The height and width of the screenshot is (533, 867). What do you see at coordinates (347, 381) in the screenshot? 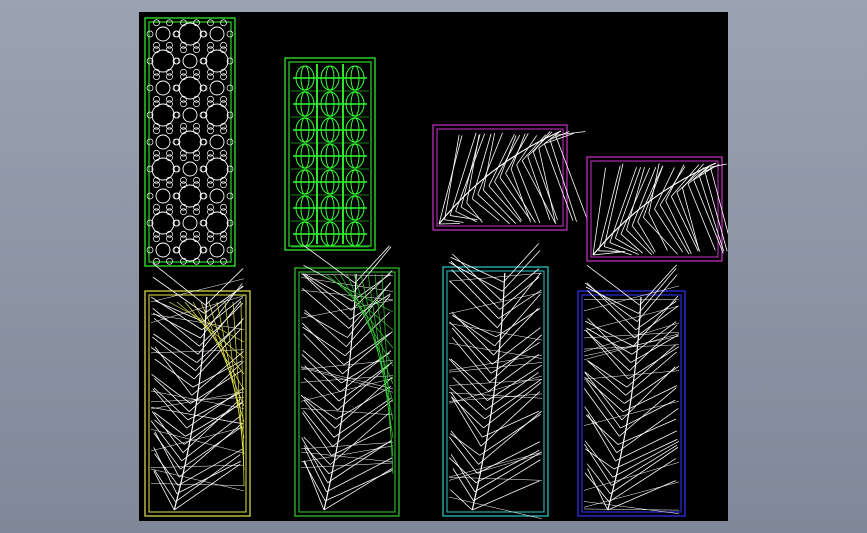
I see `panel-leaf-green` at bounding box center [347, 381].